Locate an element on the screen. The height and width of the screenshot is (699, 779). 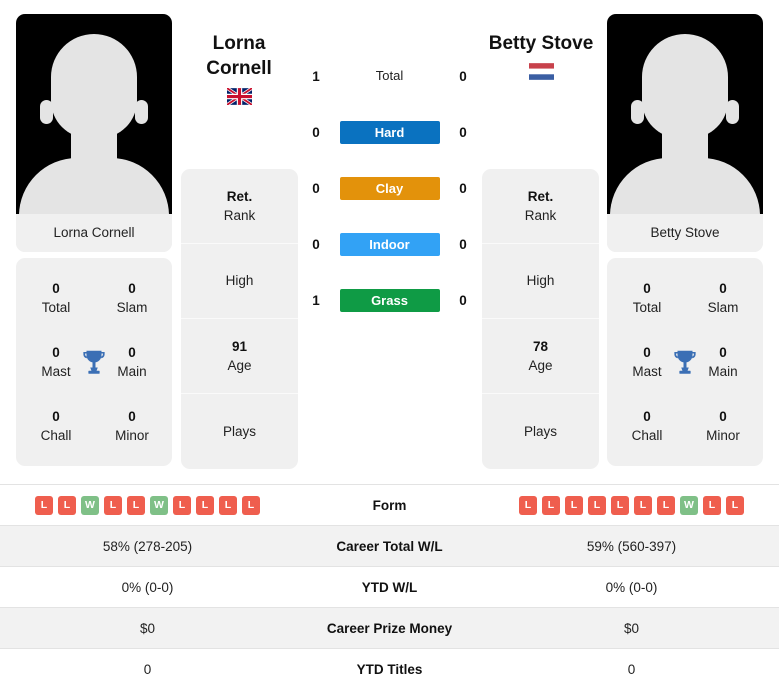
h2h-hard-score-right: 0 is located at coordinates (463, 132).